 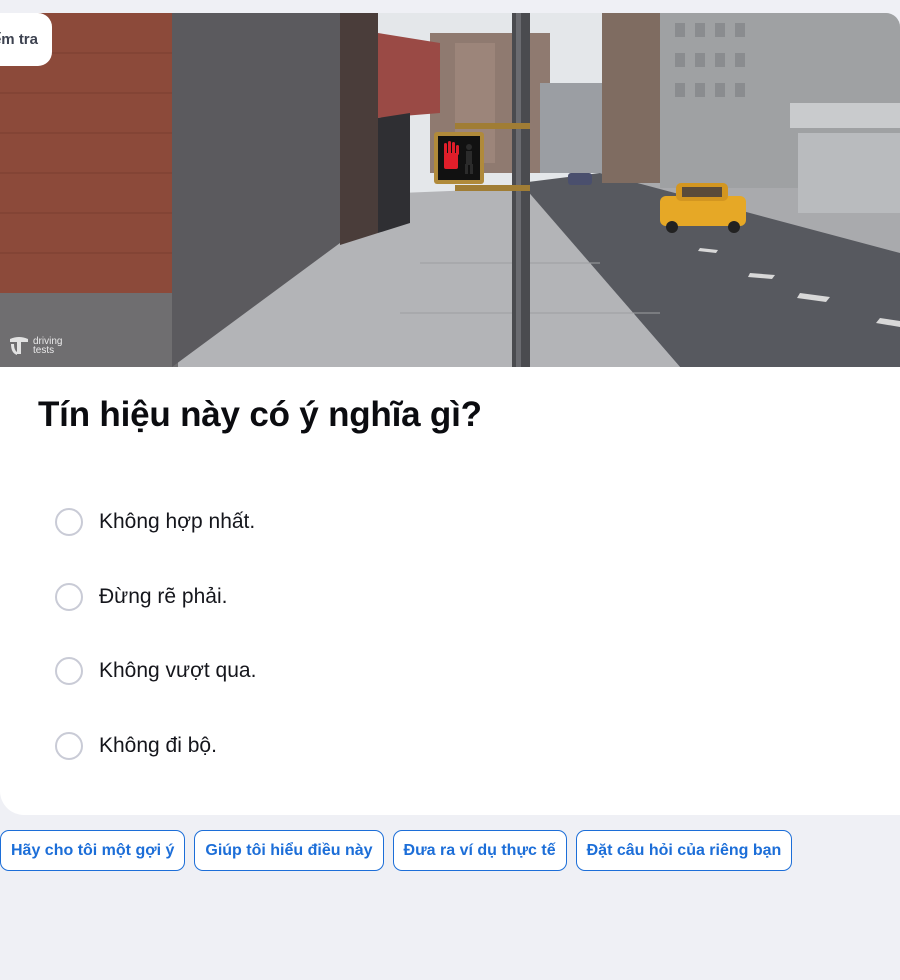 I want to click on real-example-chip: Đưa ra ví dụ thực tế, so click(x=479, y=850).